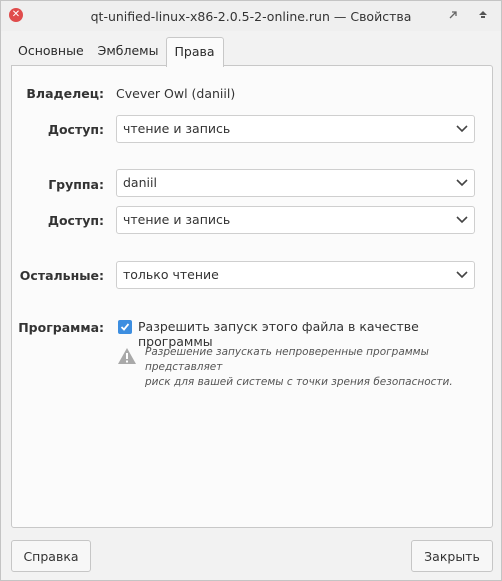 Image resolution: width=502 pixels, height=581 pixels. What do you see at coordinates (295, 220) in the screenshot?
I see `group-access-select: чтение и запись` at bounding box center [295, 220].